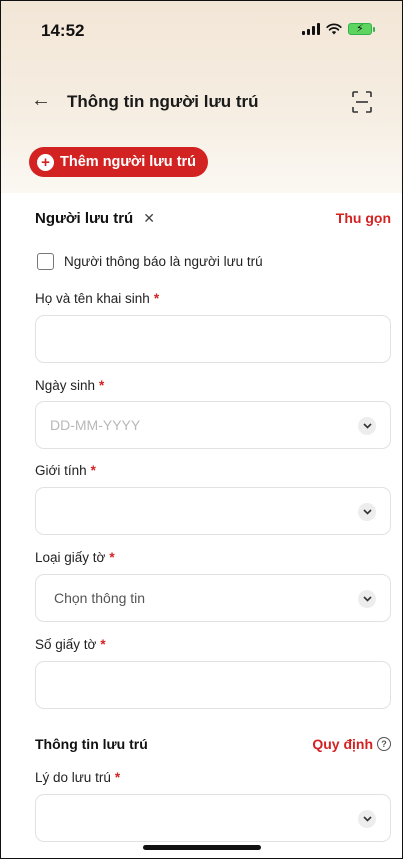 This screenshot has height=859, width=403. I want to click on doc-number-input, so click(213, 685).